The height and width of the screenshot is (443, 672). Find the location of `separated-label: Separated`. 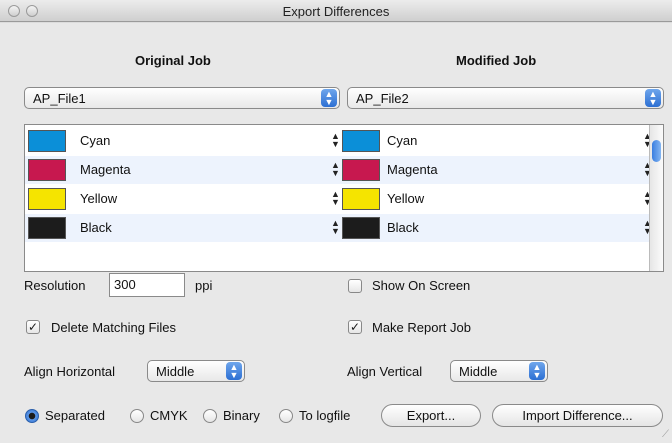

separated-label: Separated is located at coordinates (75, 415).